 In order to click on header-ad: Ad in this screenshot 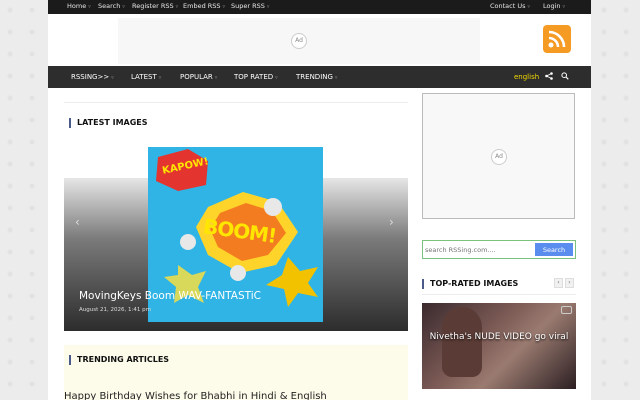, I will do `click(299, 41)`.